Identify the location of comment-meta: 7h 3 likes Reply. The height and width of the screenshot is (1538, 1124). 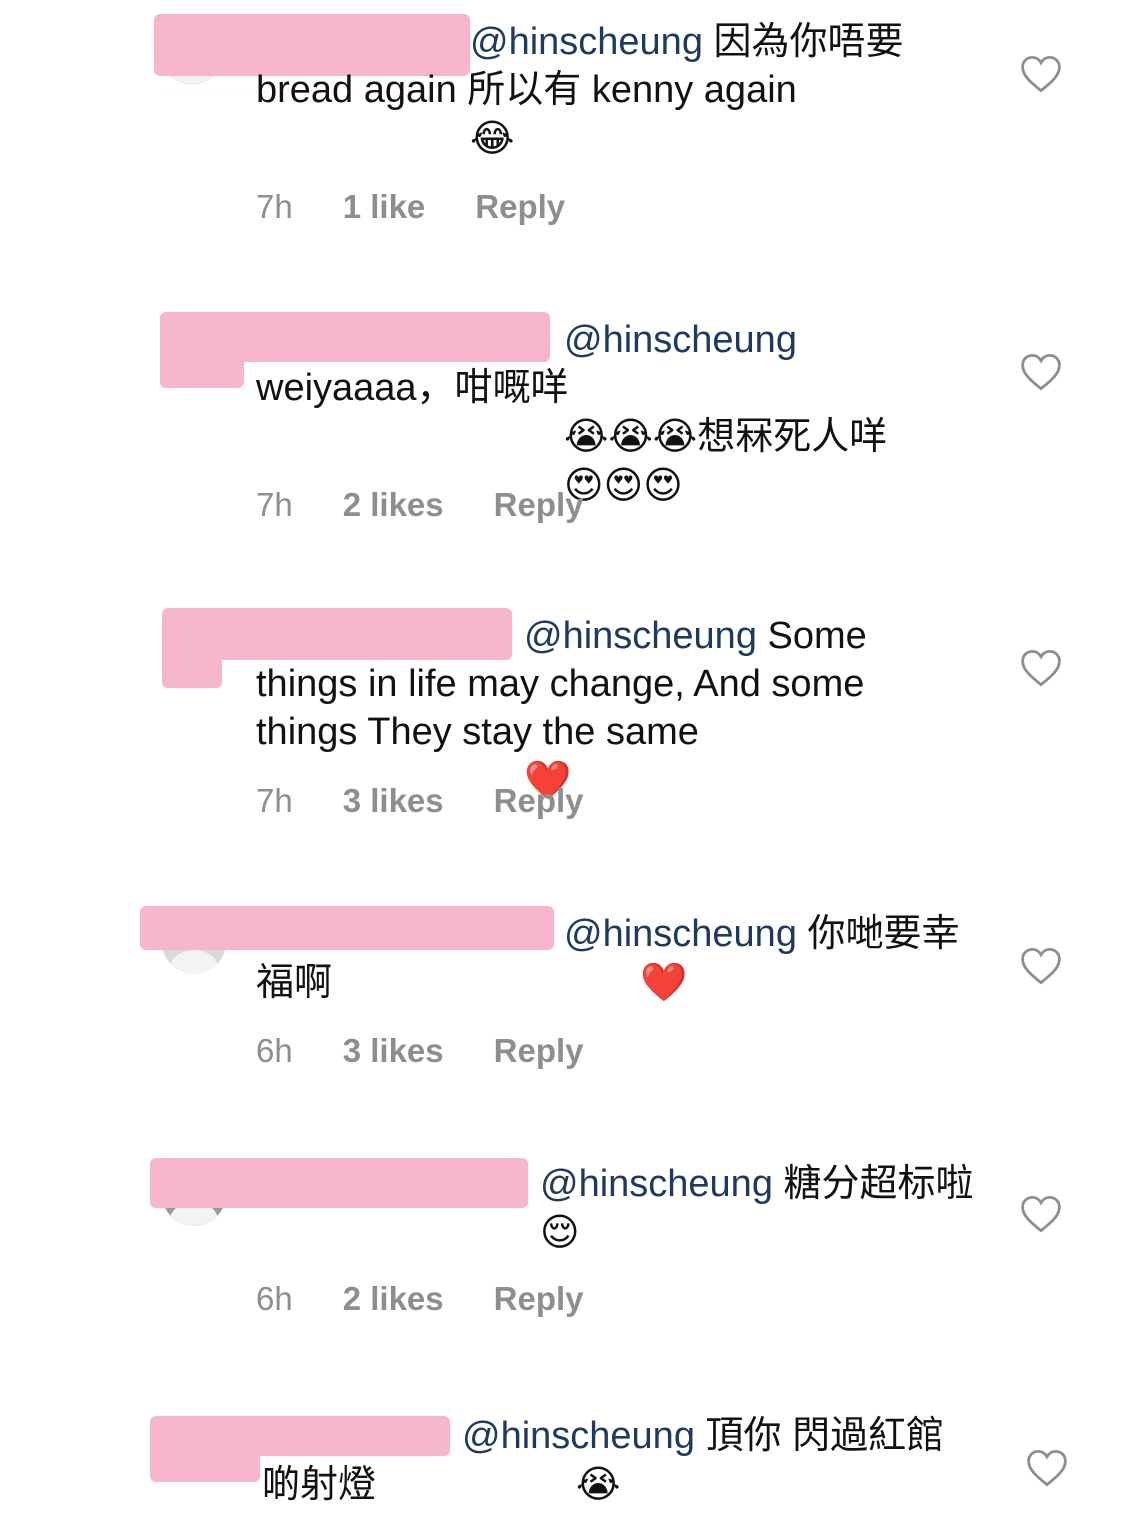
(420, 801).